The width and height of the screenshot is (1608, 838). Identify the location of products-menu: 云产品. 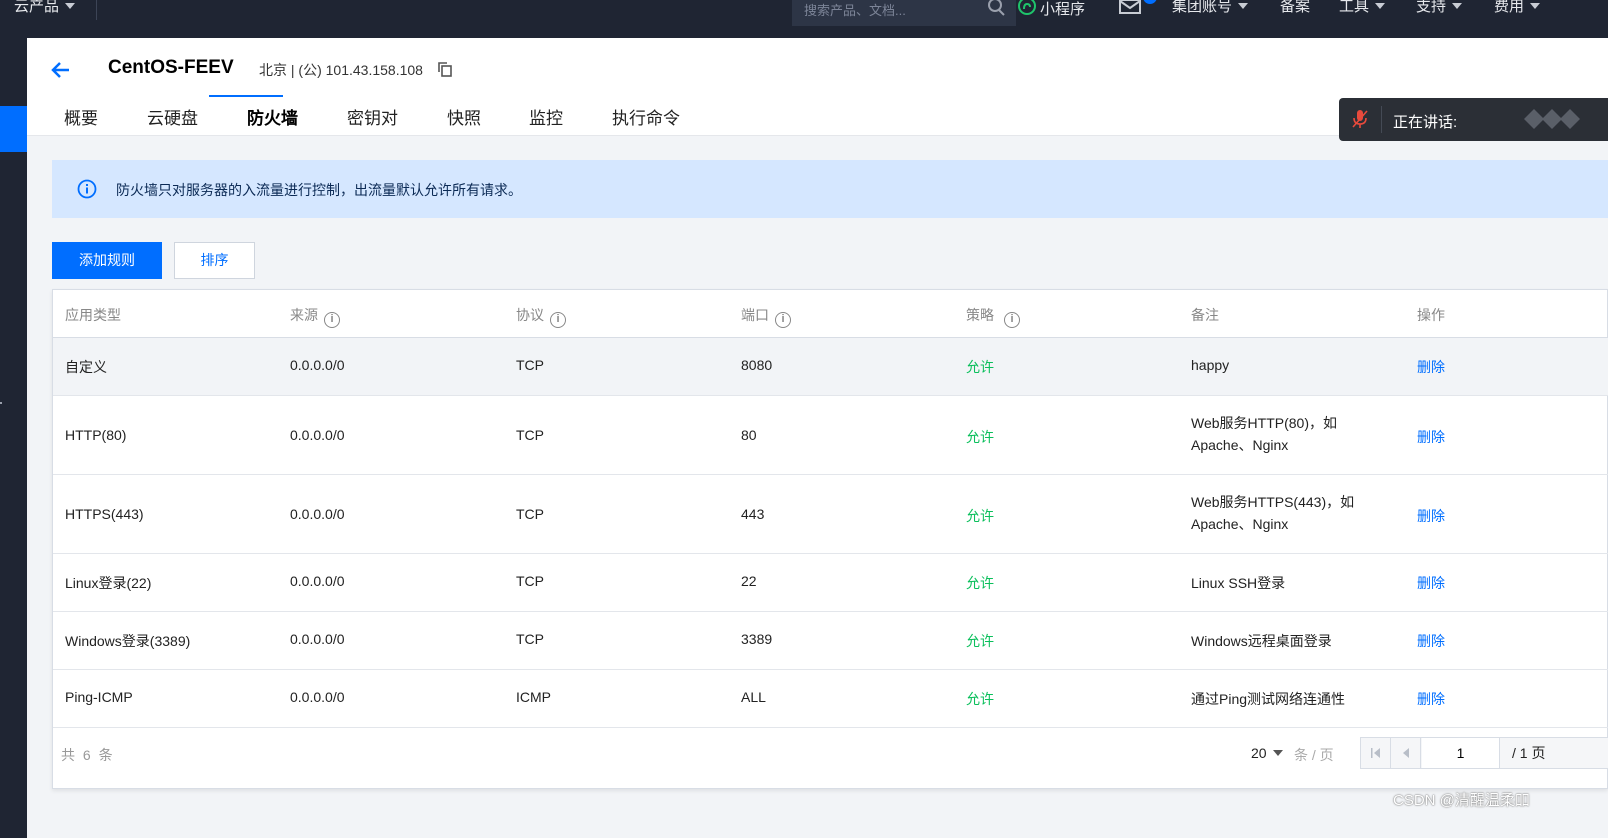
(45, 19).